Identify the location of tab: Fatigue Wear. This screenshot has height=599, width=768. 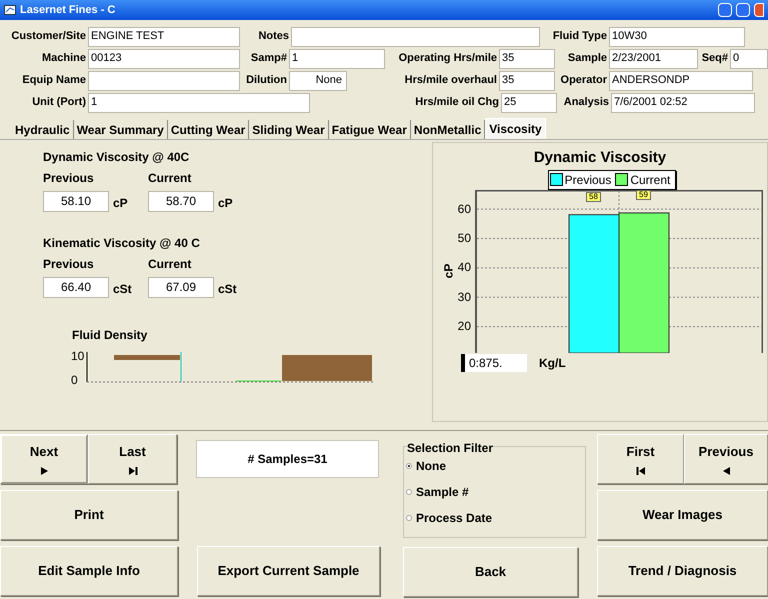
(369, 129).